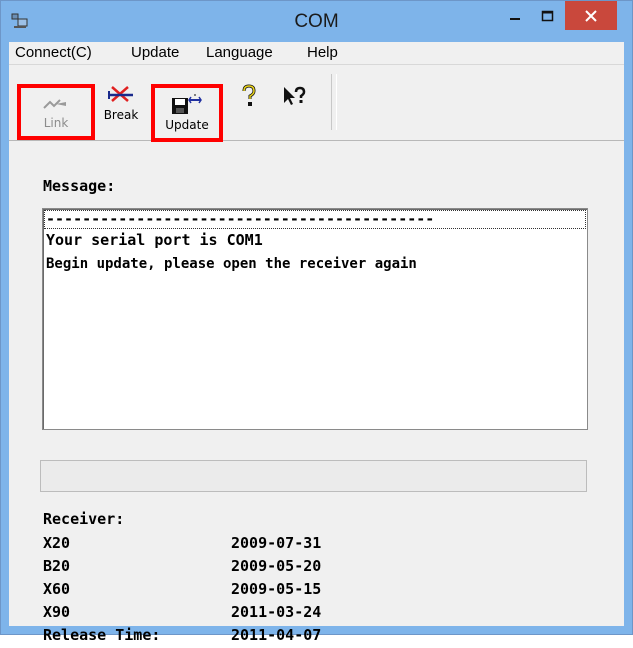  I want to click on minimize-icon, so click(515, 18).